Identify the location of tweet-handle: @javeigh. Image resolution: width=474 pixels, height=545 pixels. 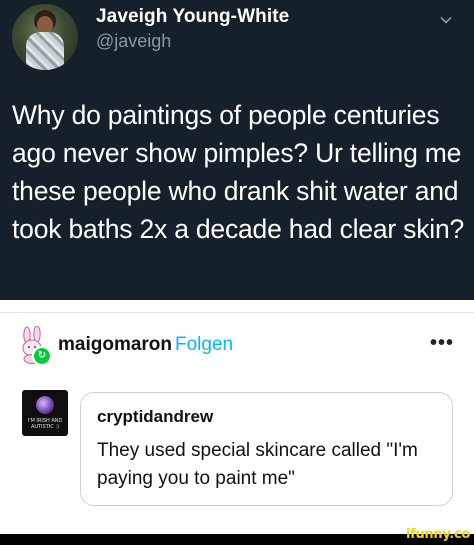
(133, 41).